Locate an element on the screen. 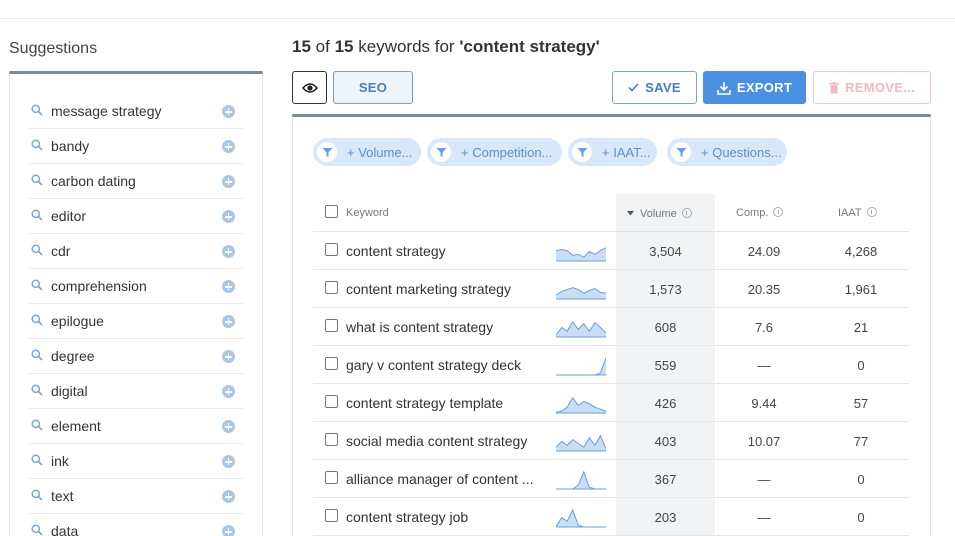 The image size is (955, 536). volume-cell: 403 is located at coordinates (665, 441).